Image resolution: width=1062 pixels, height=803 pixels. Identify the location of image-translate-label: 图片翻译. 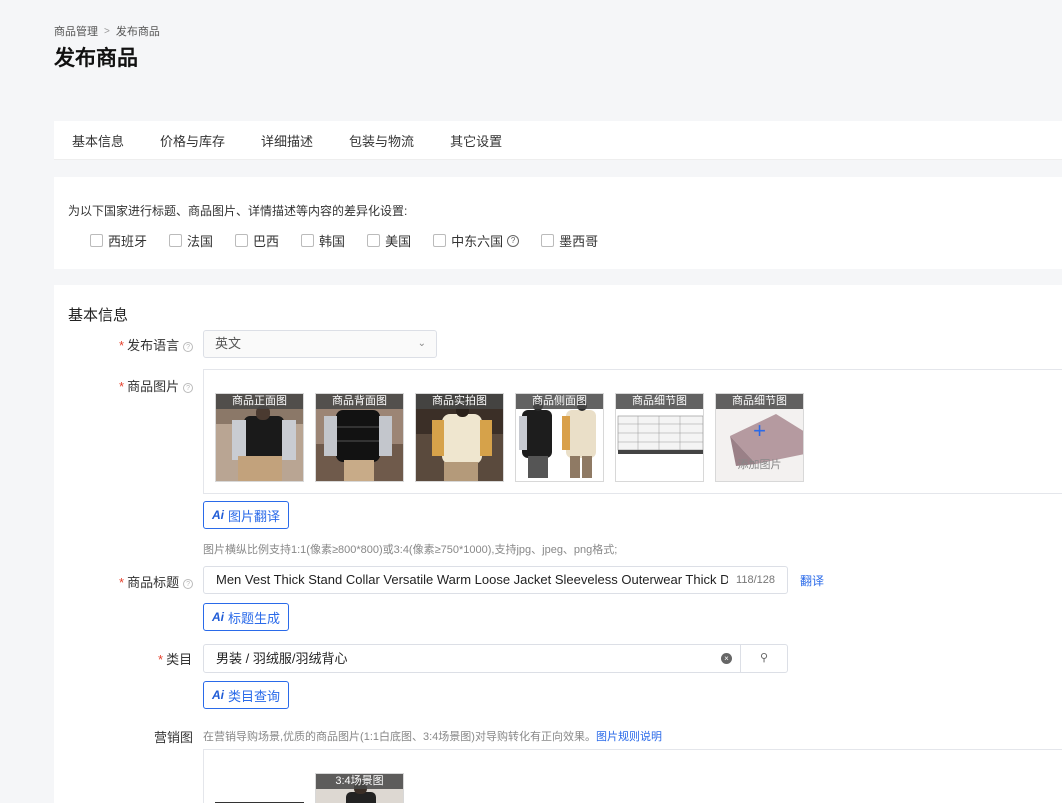
(254, 516).